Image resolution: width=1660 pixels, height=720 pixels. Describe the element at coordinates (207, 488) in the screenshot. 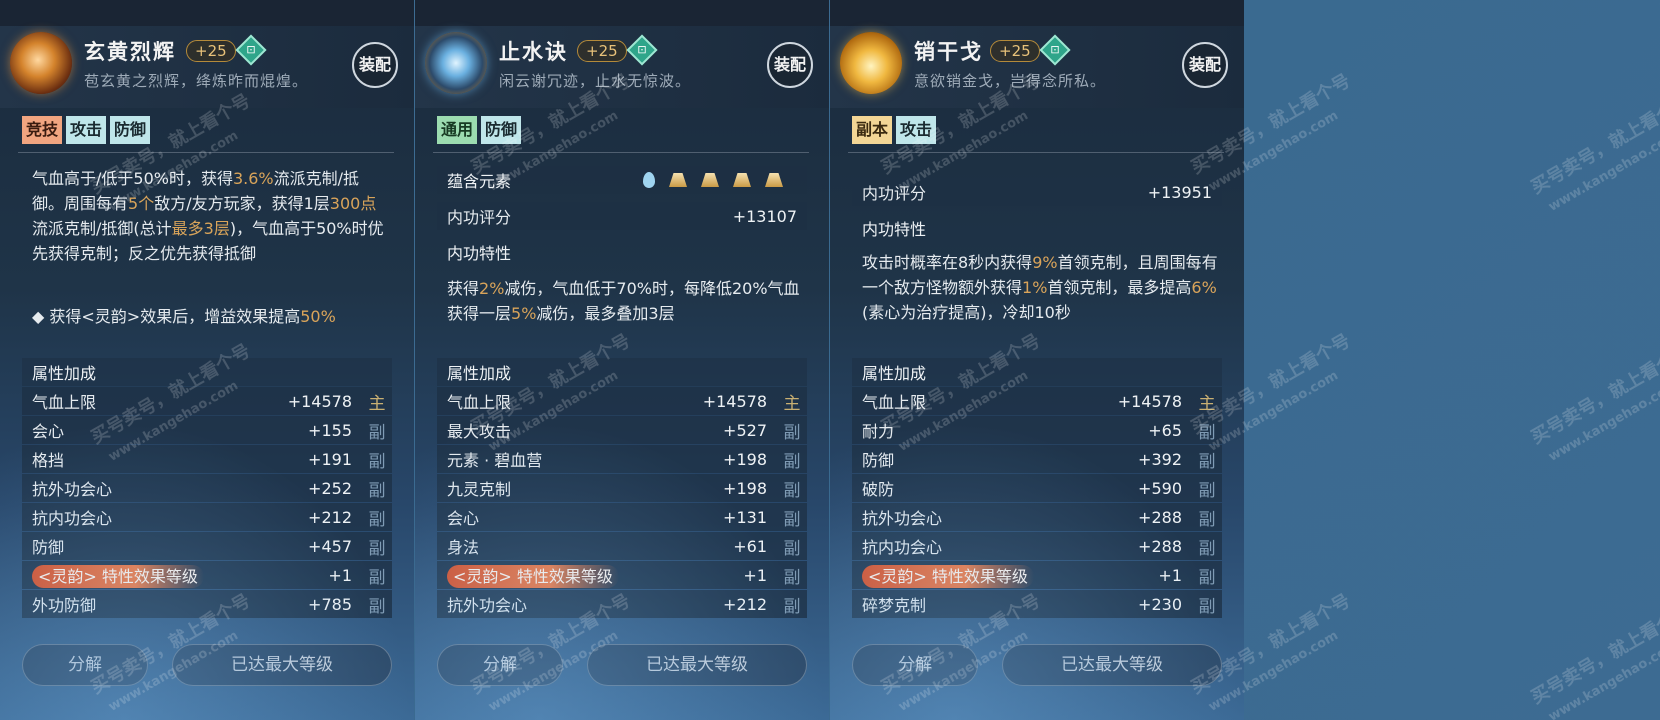

I see `stat-row: 抗外功会心 +252 副` at that location.